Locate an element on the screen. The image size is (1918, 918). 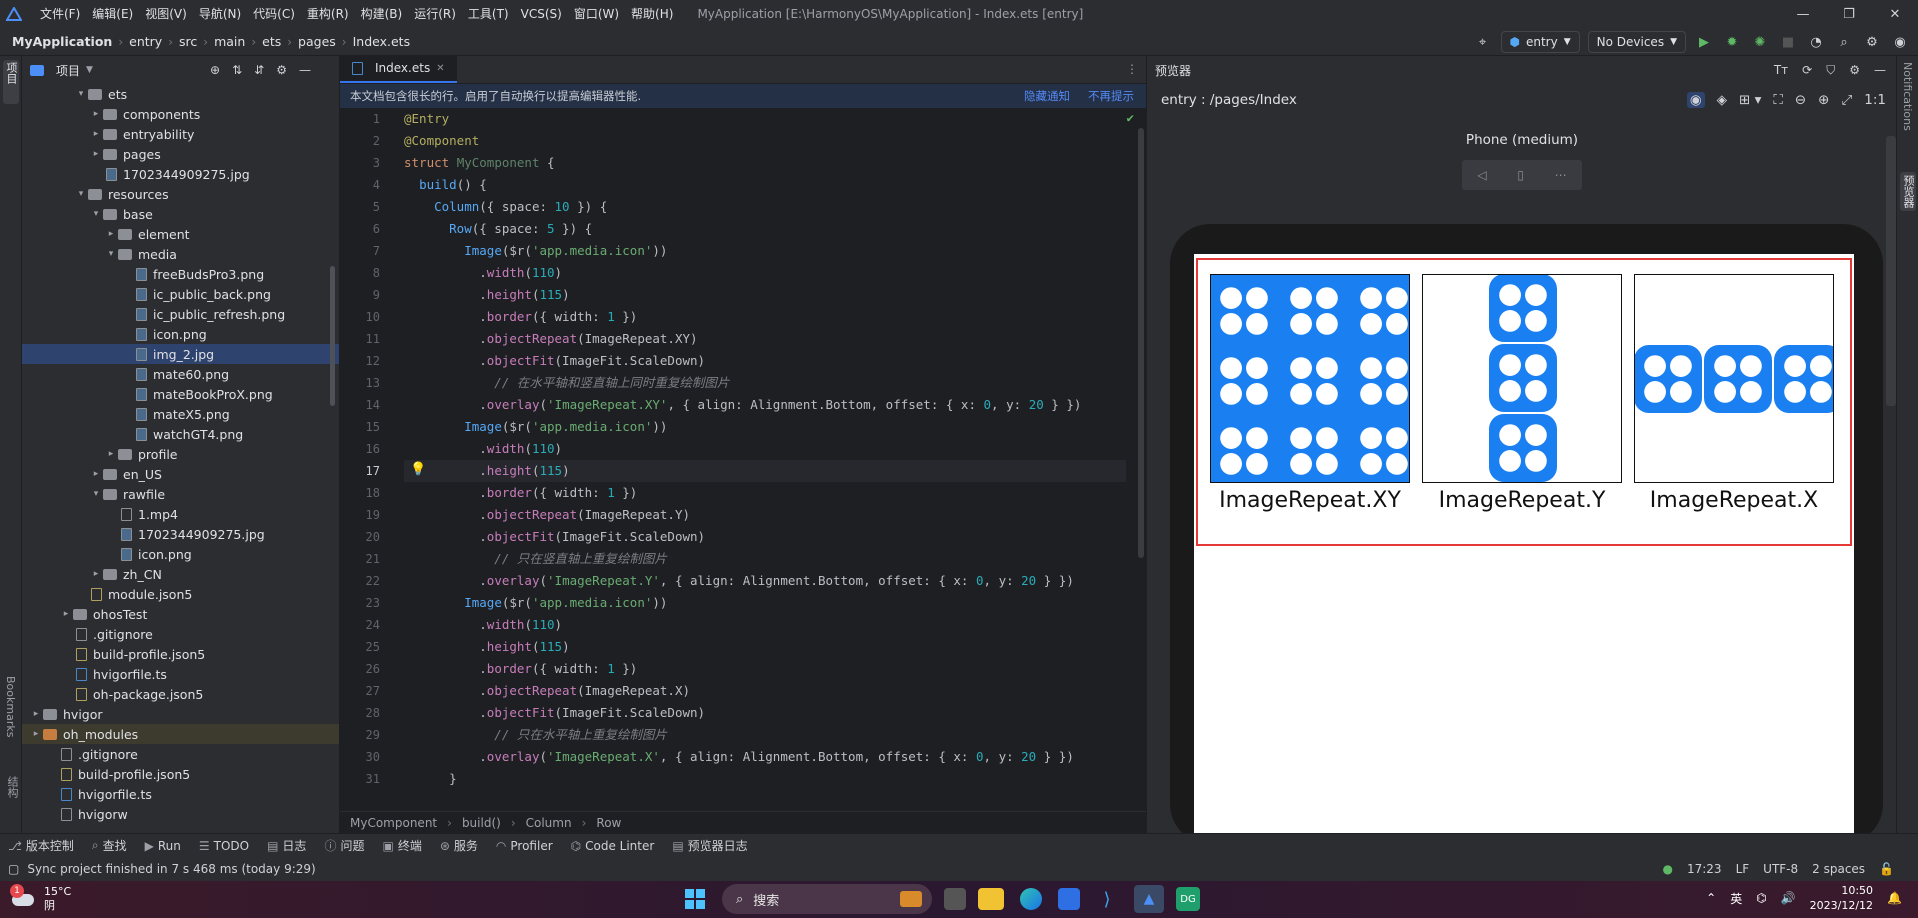
indent-setting: 2 spaces is located at coordinates (1838, 869).